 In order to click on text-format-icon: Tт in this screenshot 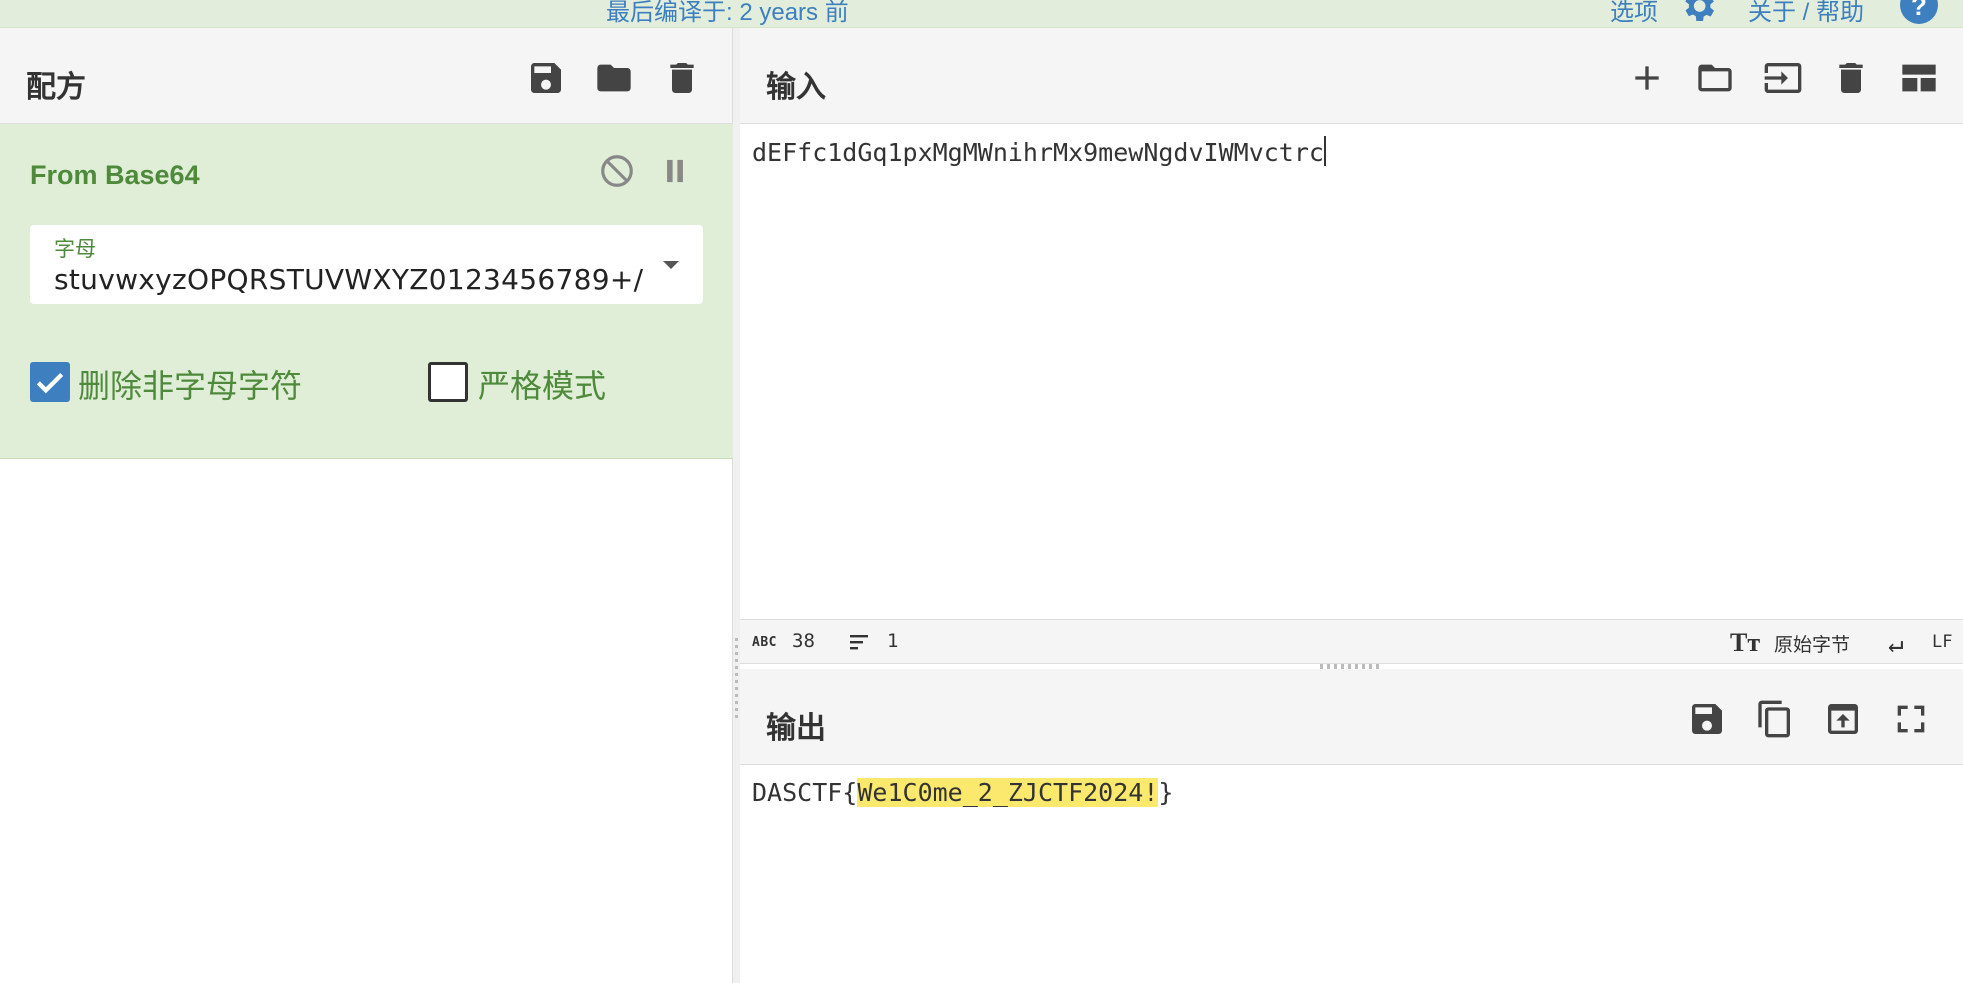, I will do `click(1745, 643)`.